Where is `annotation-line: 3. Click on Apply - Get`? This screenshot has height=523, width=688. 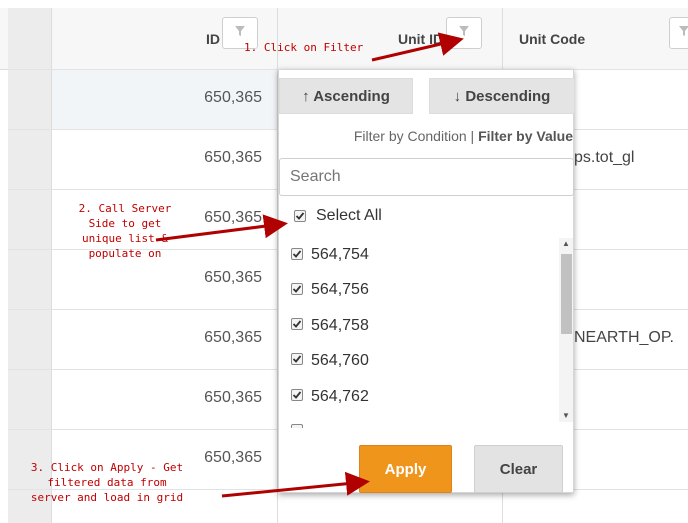
annotation-line: 3. Click on Apply - Get is located at coordinates (107, 467).